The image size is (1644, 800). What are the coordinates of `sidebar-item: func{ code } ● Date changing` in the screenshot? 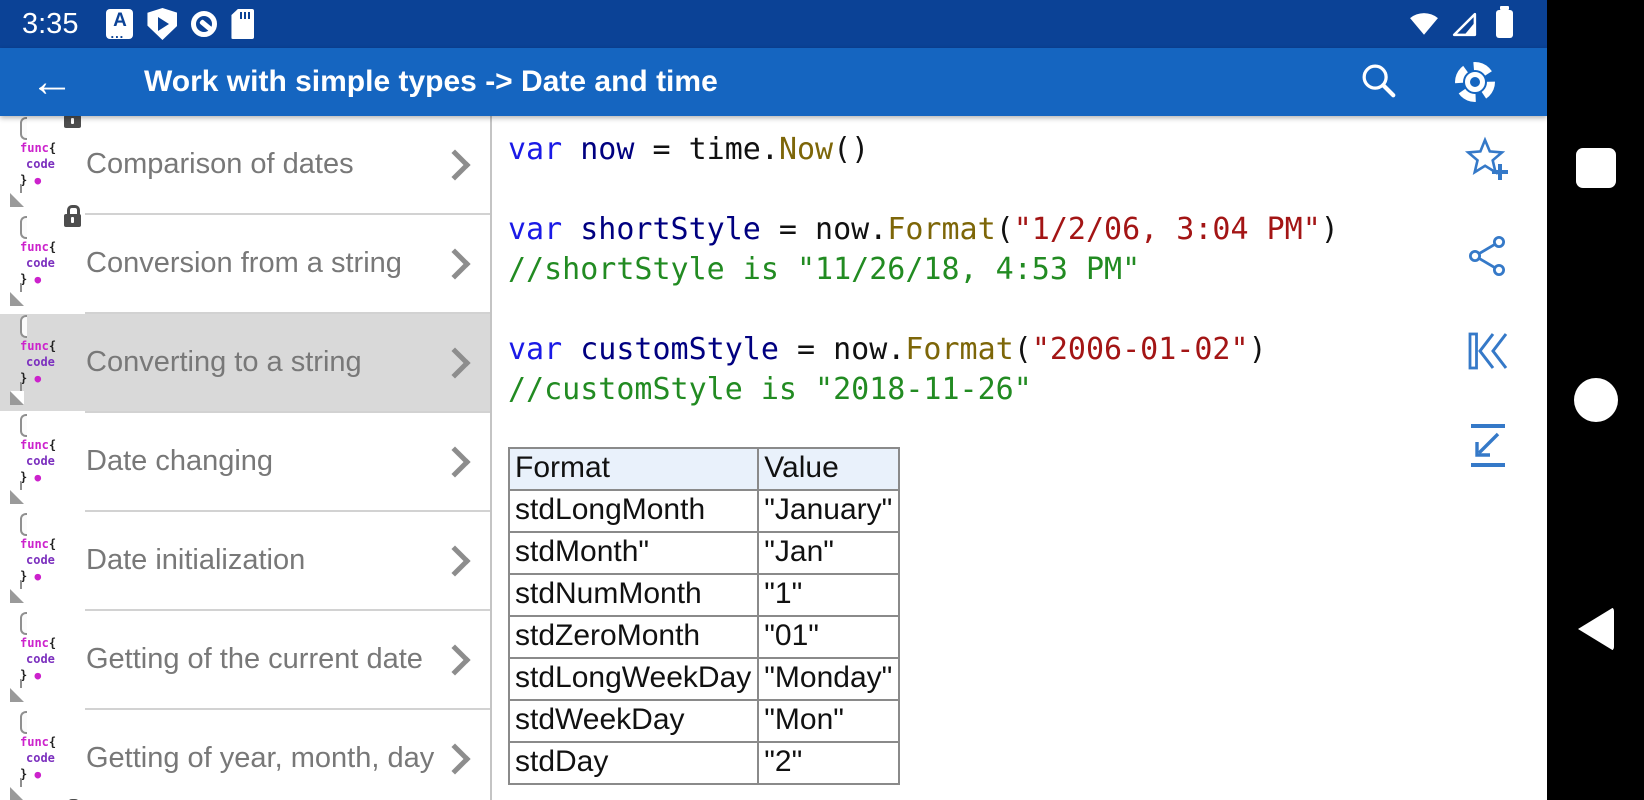 It's located at (245, 461).